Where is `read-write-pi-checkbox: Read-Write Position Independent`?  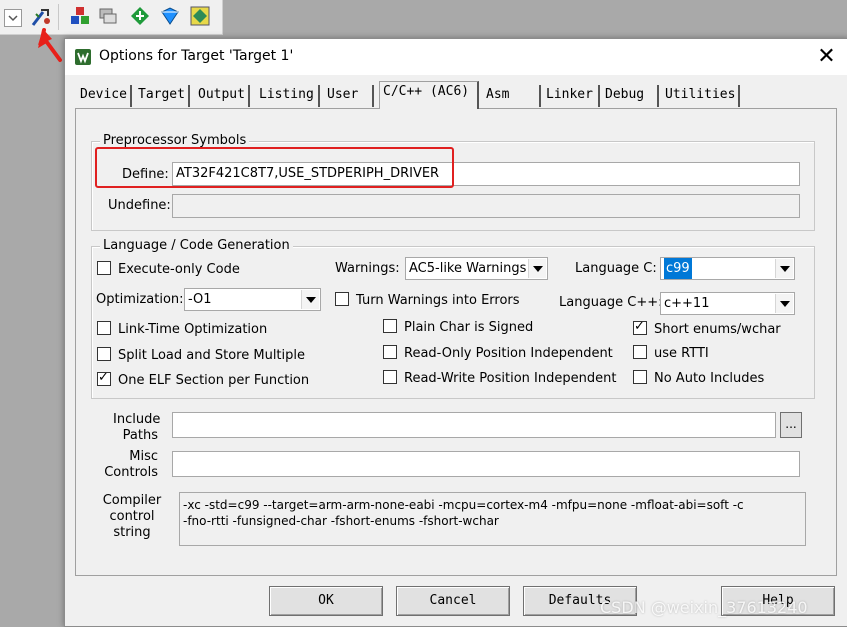 read-write-pi-checkbox: Read-Write Position Independent is located at coordinates (499, 379).